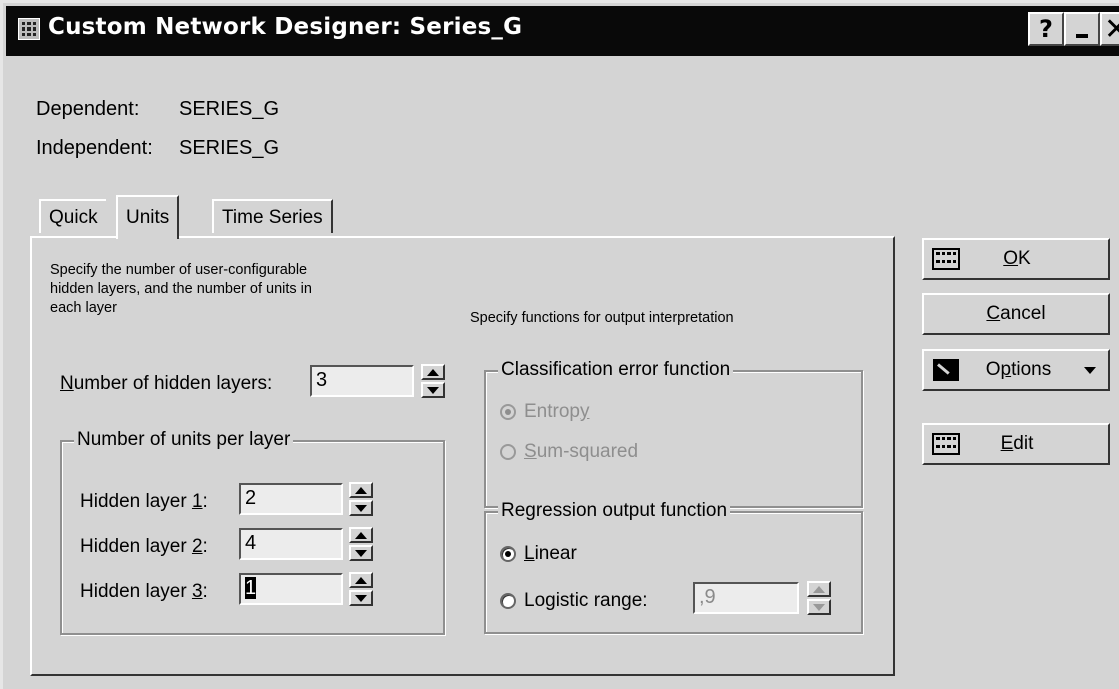  I want to click on dropdown-arrow-icon, so click(1090, 370).